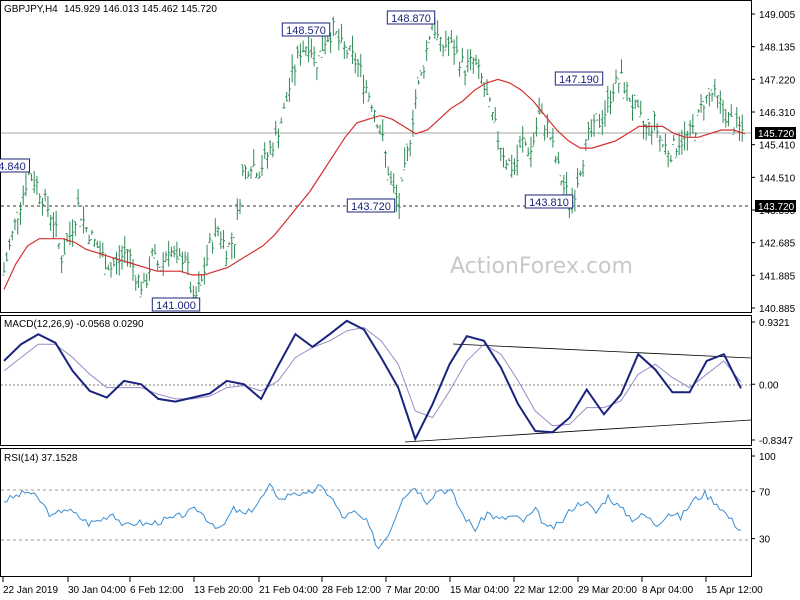 The image size is (800, 600). What do you see at coordinates (777, 113) in the screenshot?
I see `price-axis-label: 146.310` at bounding box center [777, 113].